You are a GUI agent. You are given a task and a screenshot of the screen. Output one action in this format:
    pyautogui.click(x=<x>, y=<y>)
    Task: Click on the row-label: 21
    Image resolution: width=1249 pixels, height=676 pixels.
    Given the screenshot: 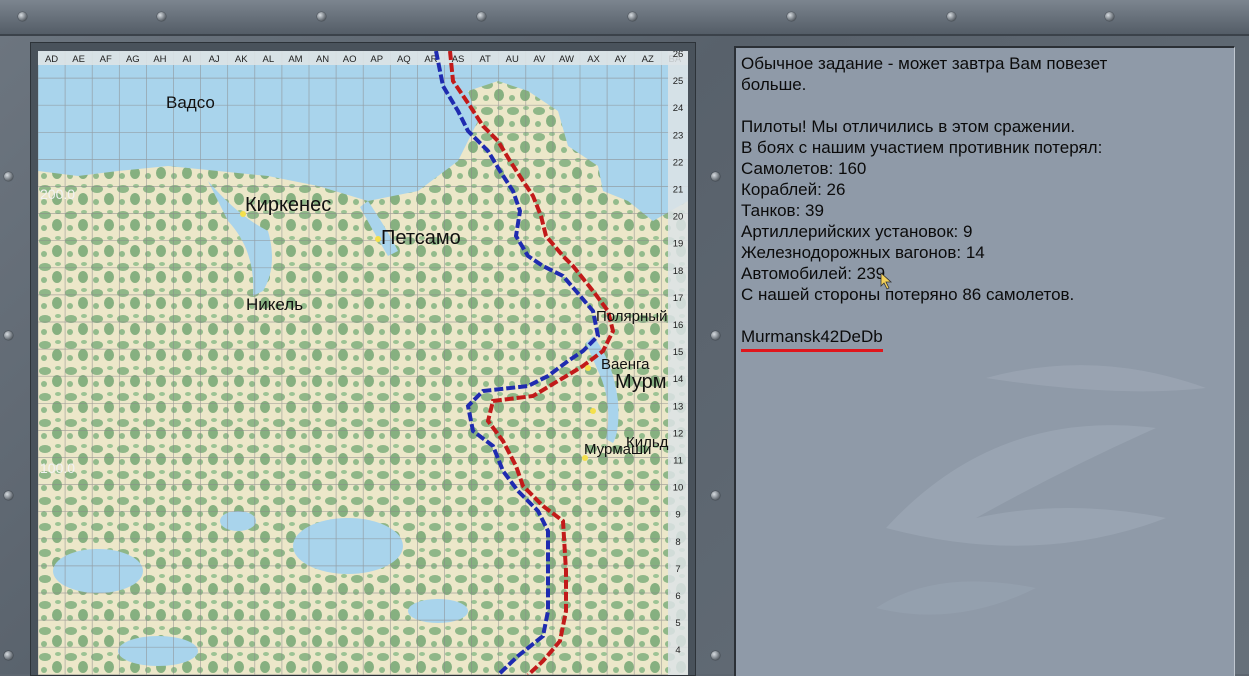 What is the action you would take?
    pyautogui.click(x=678, y=190)
    